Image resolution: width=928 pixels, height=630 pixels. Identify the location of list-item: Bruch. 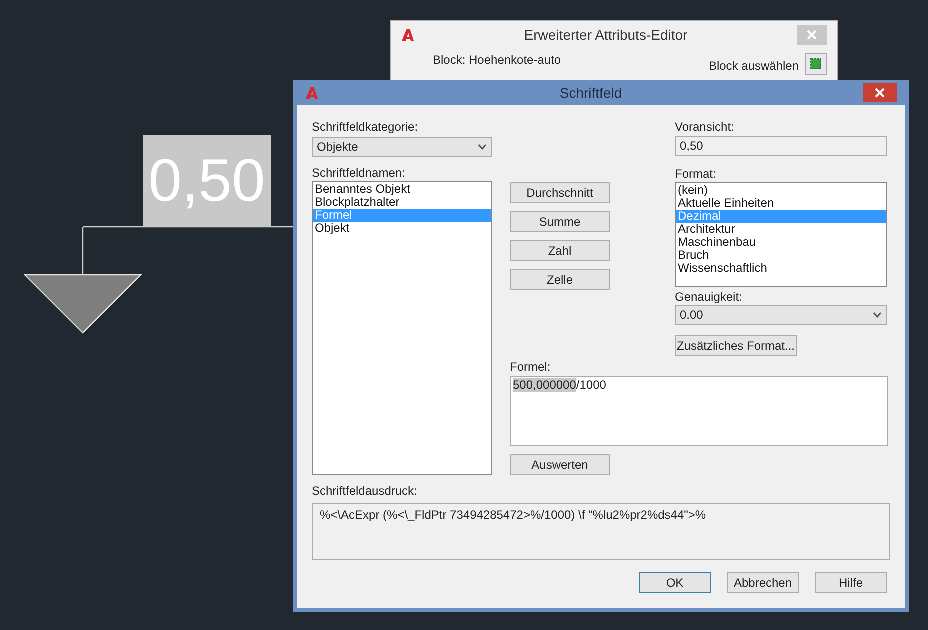
(781, 255).